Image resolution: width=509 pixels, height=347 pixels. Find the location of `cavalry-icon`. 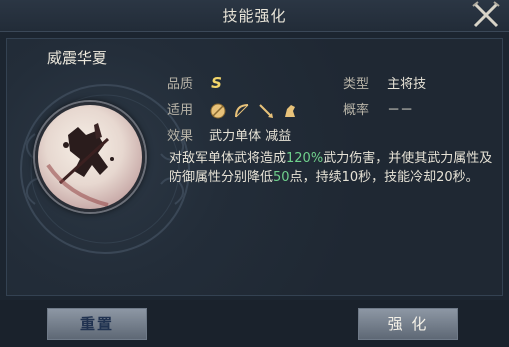

cavalry-icon is located at coordinates (290, 111).